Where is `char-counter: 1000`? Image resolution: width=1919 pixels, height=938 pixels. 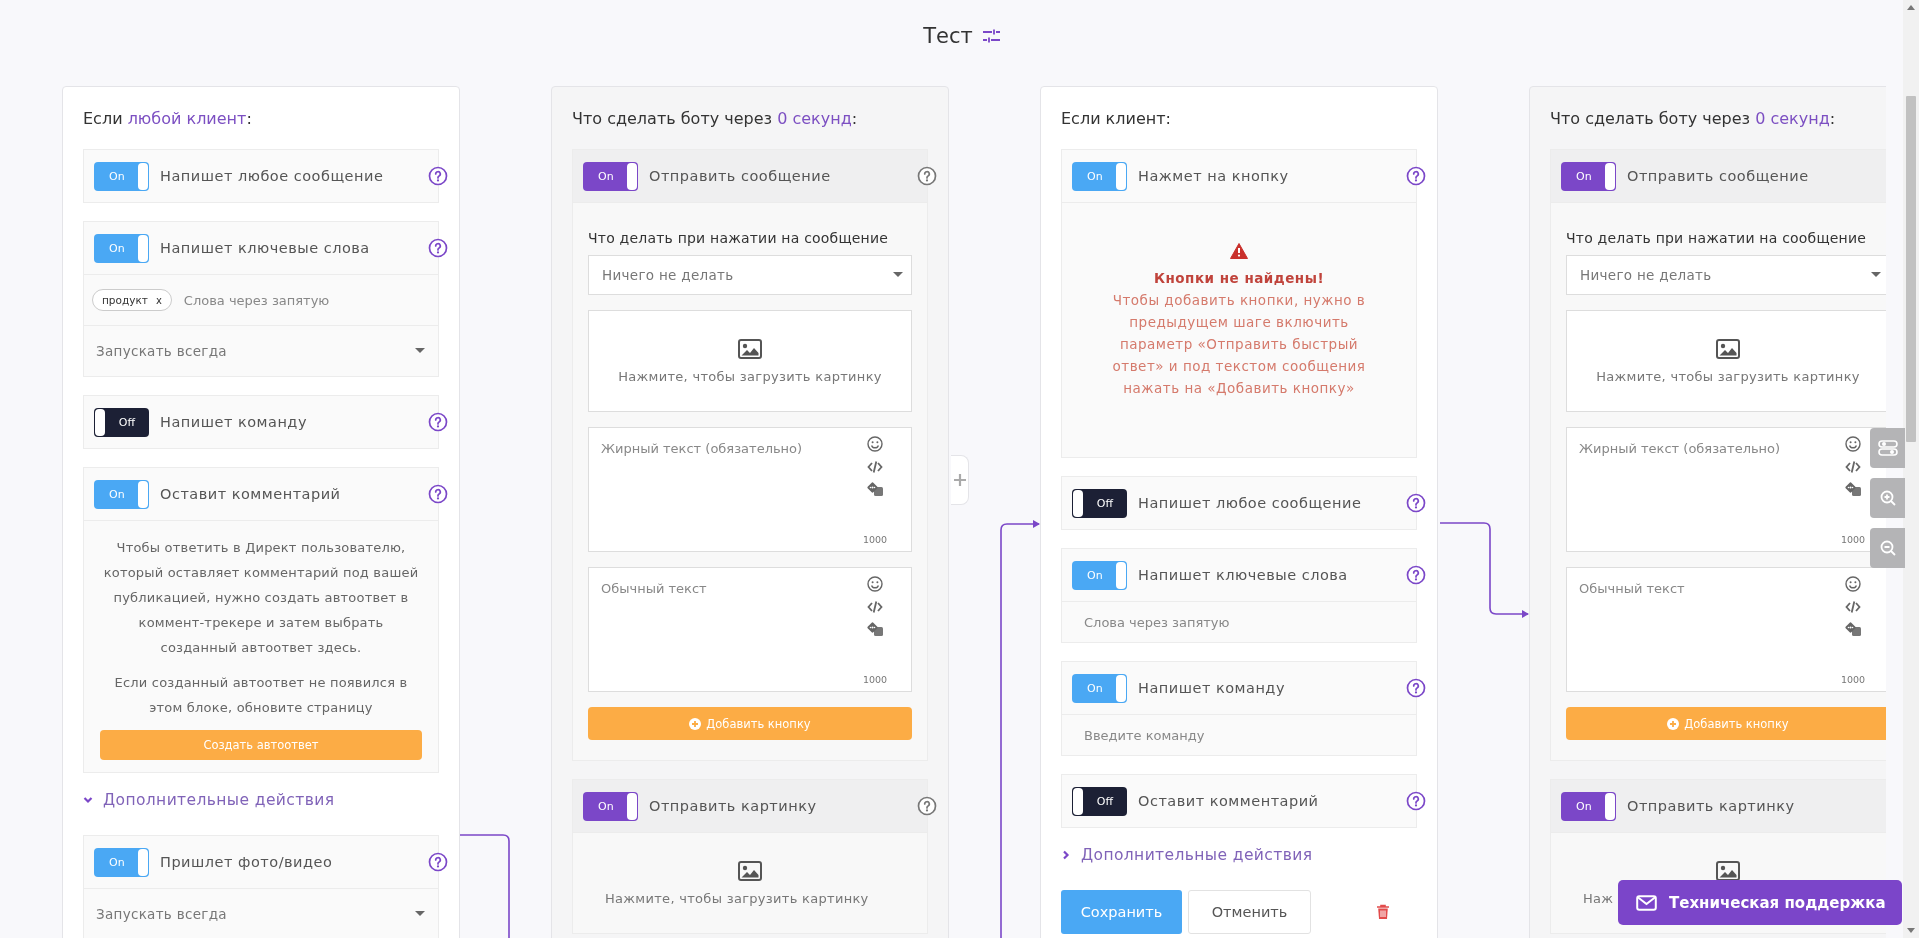 char-counter: 1000 is located at coordinates (875, 679).